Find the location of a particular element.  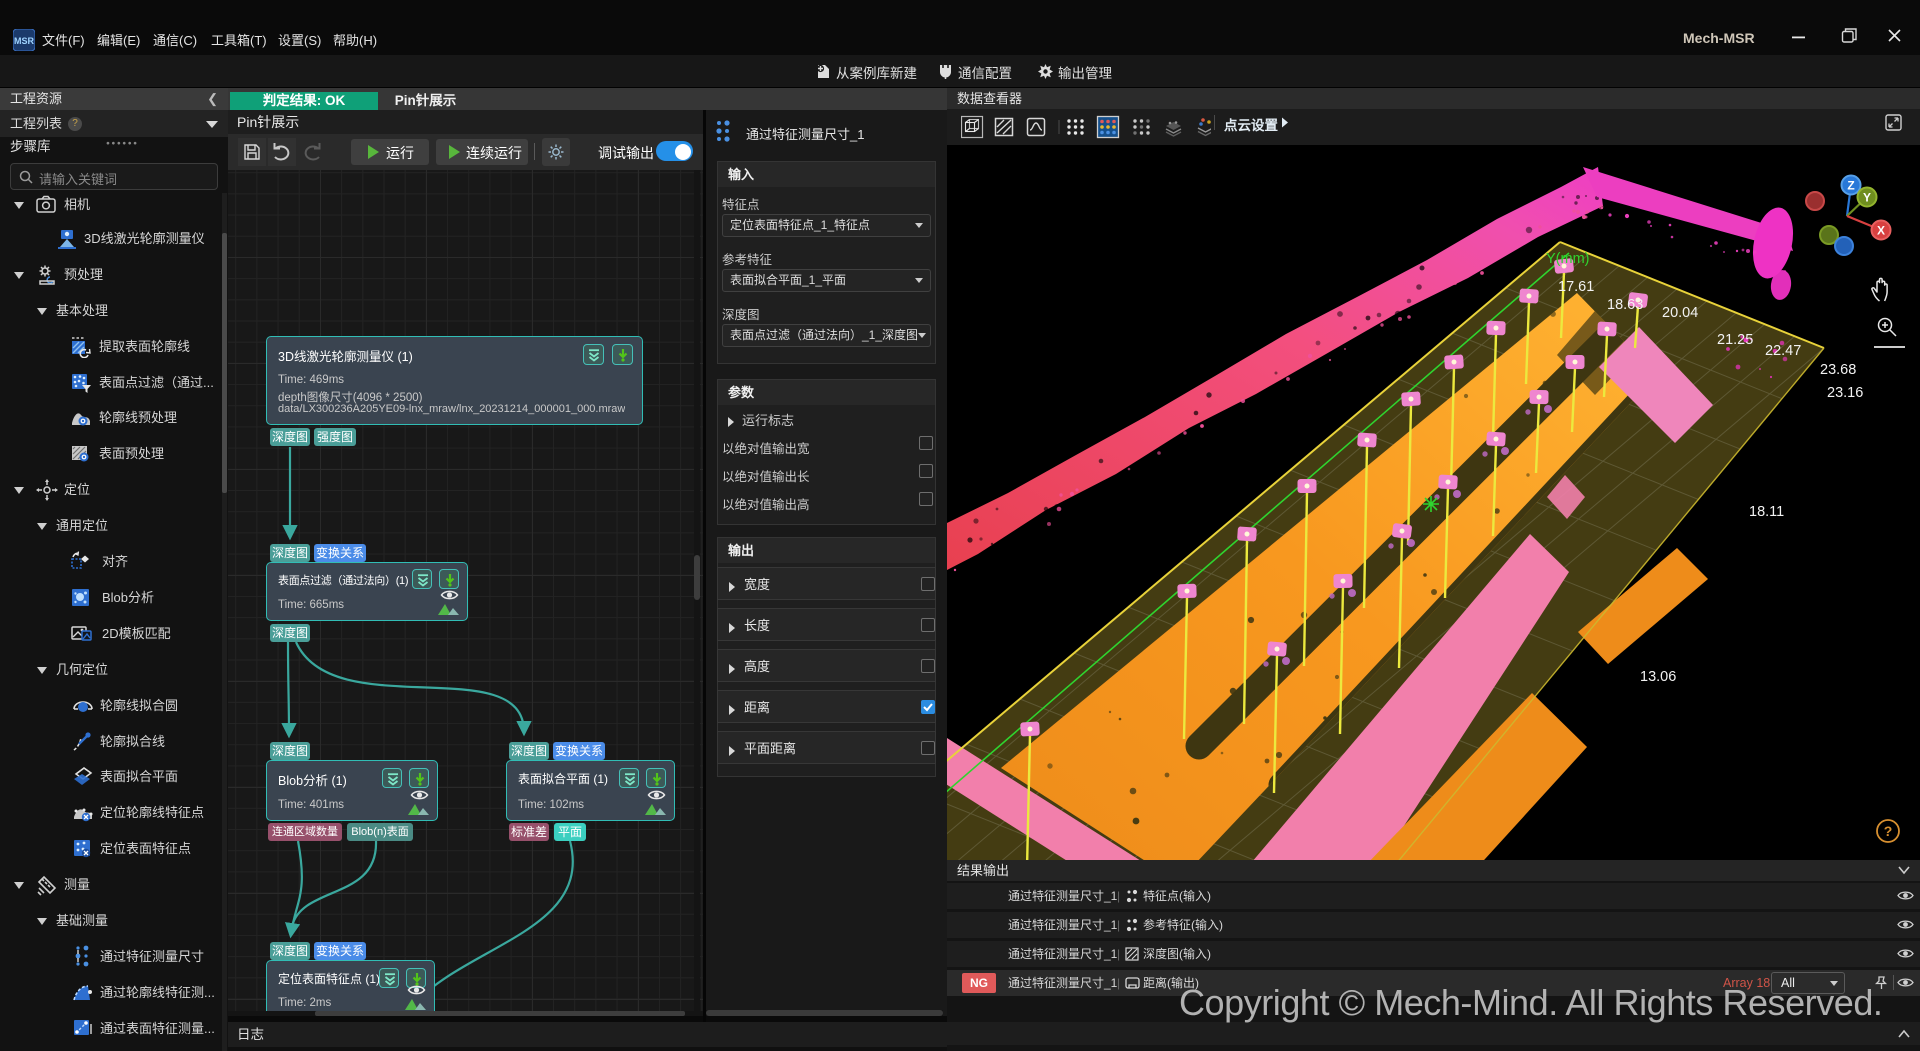

svg-text: 17.61 is located at coordinates (1576, 287).